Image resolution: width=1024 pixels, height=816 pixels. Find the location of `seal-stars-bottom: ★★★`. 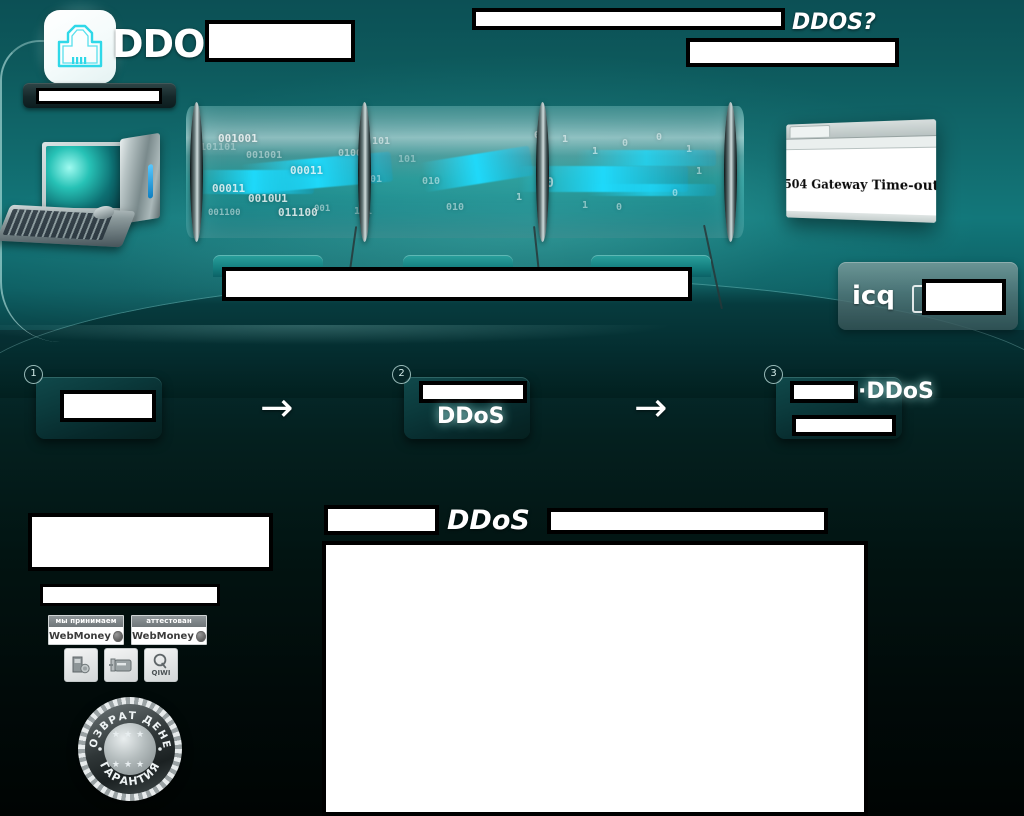

seal-stars-bottom: ★★★ is located at coordinates (130, 764).